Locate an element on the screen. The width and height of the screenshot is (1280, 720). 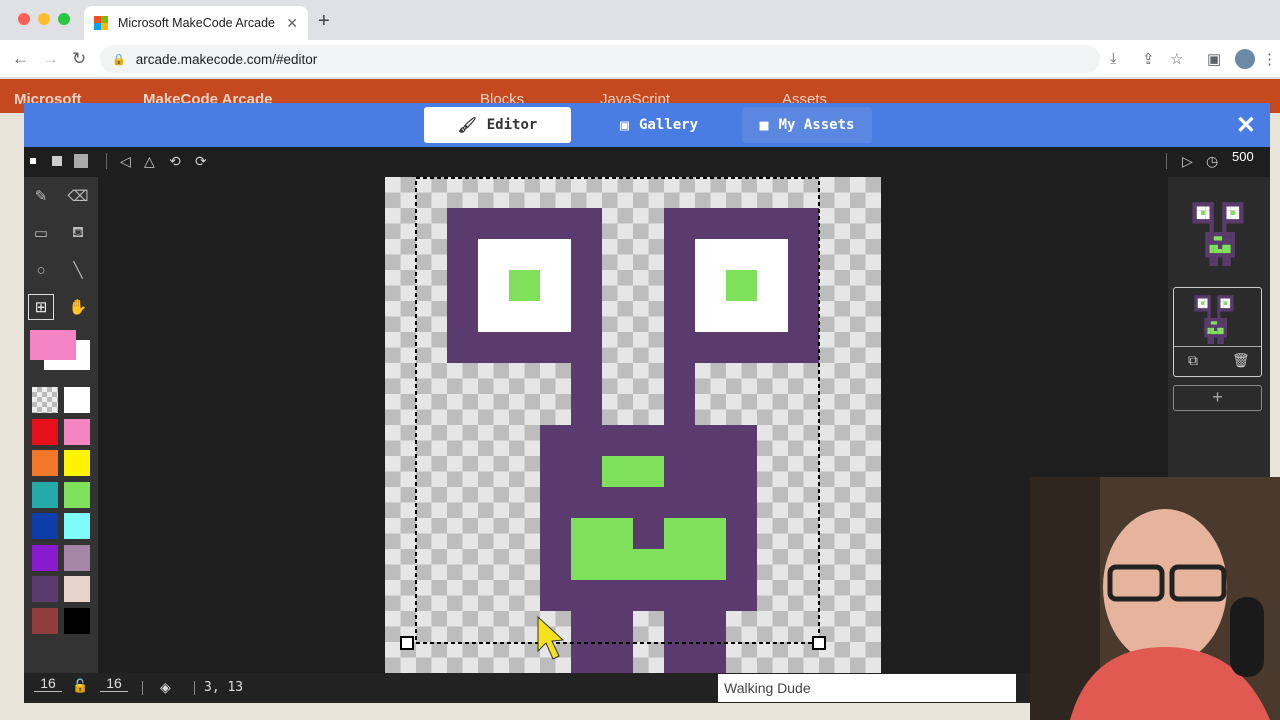
back-arrow-icon: ← is located at coordinates (20, 59).